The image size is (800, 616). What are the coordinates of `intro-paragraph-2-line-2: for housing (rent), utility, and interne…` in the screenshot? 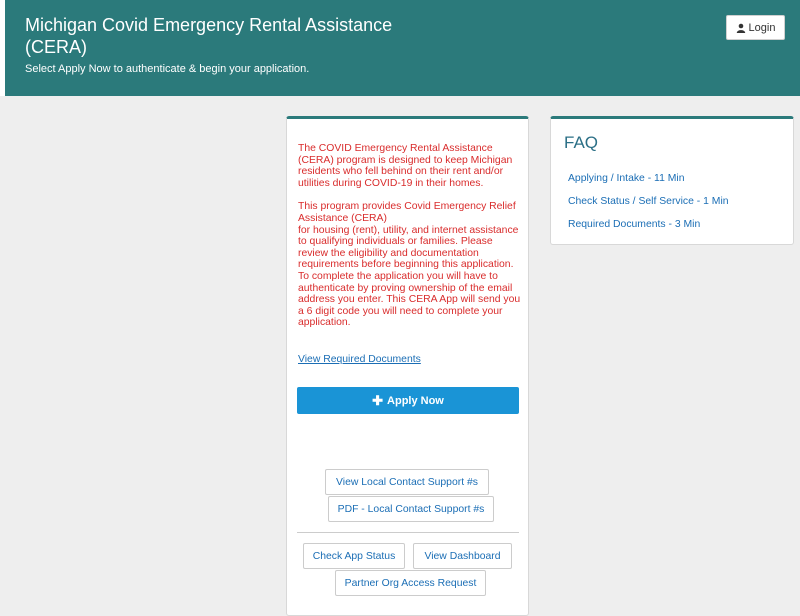 It's located at (409, 276).